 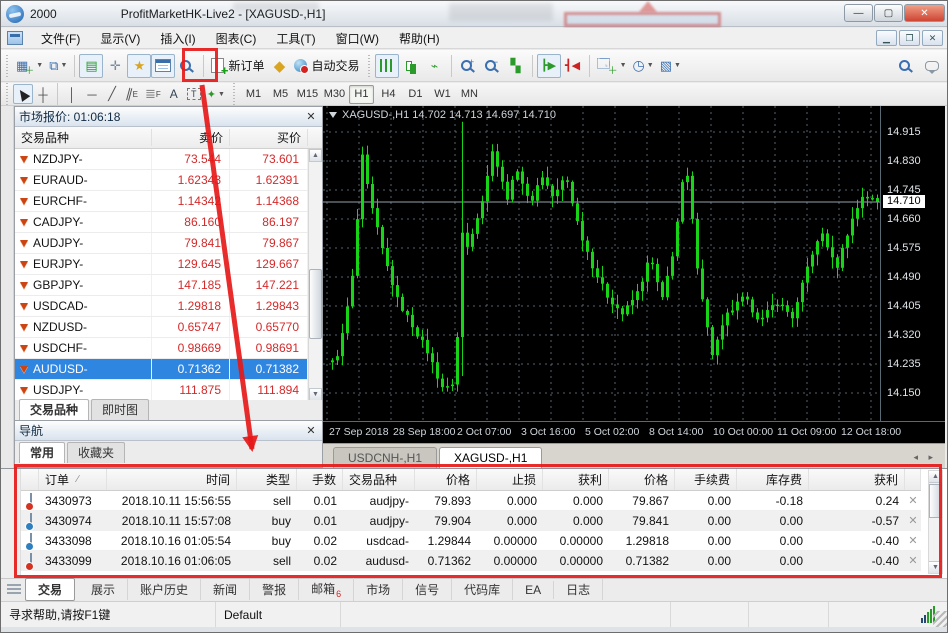 What do you see at coordinates (60, 38) in the screenshot?
I see `menu-item-文件F: 文件(F)` at bounding box center [60, 38].